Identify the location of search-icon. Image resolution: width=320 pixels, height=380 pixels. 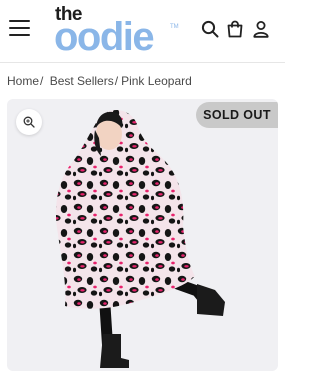
(210, 29).